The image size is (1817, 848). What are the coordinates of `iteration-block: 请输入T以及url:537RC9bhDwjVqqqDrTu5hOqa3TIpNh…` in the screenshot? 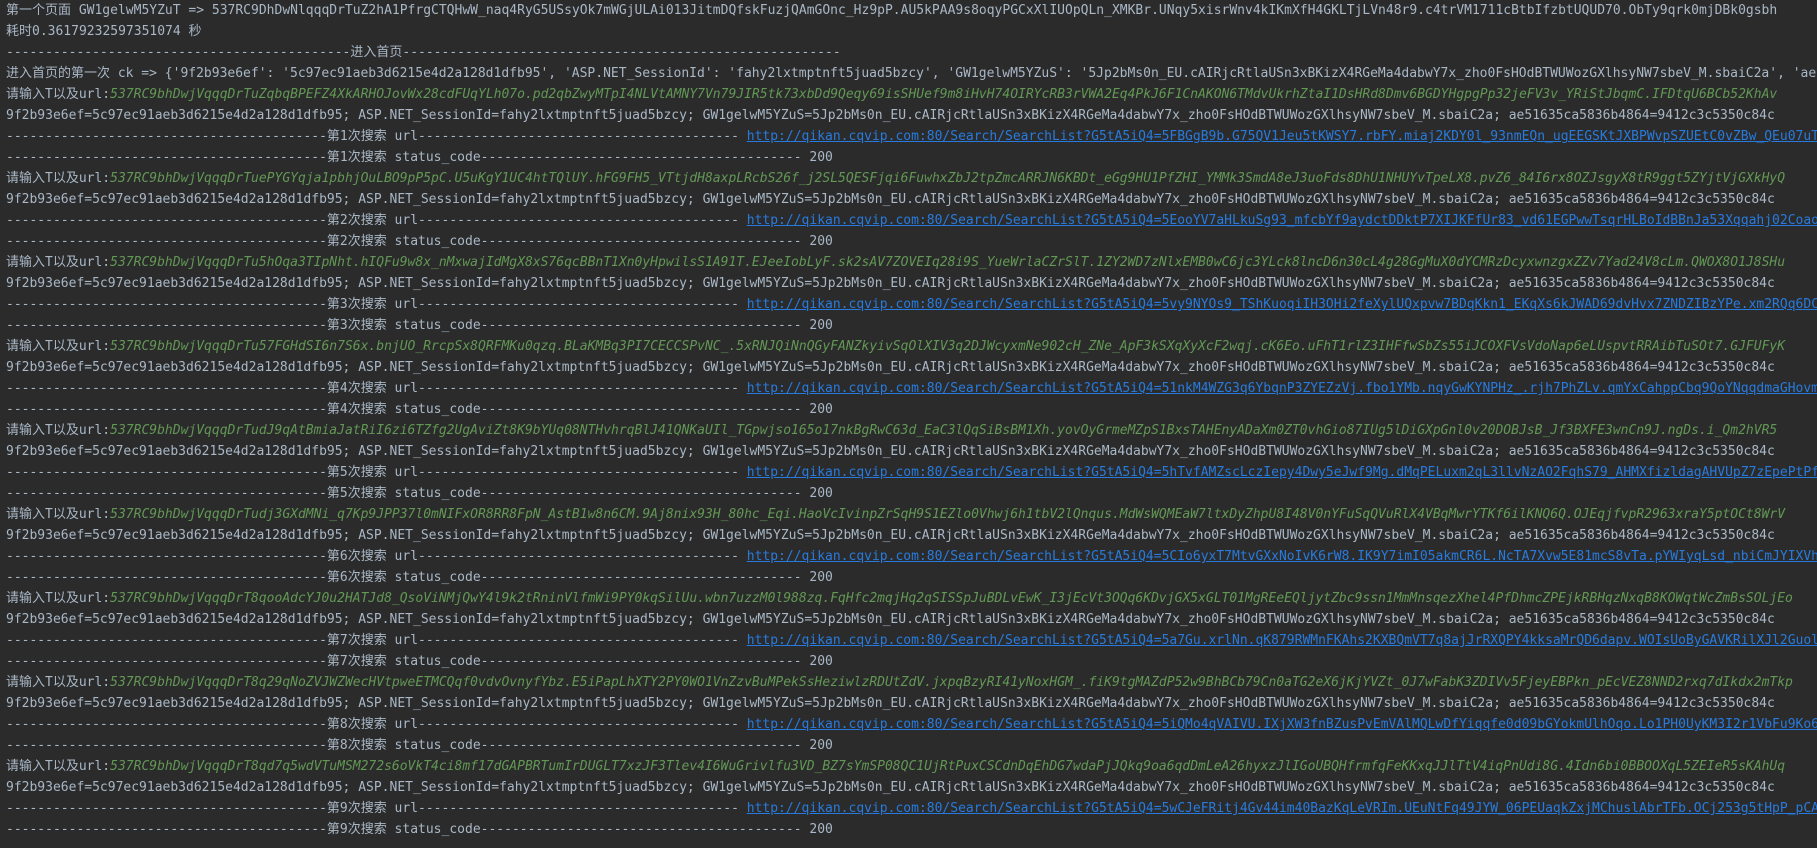 It's located at (911, 294).